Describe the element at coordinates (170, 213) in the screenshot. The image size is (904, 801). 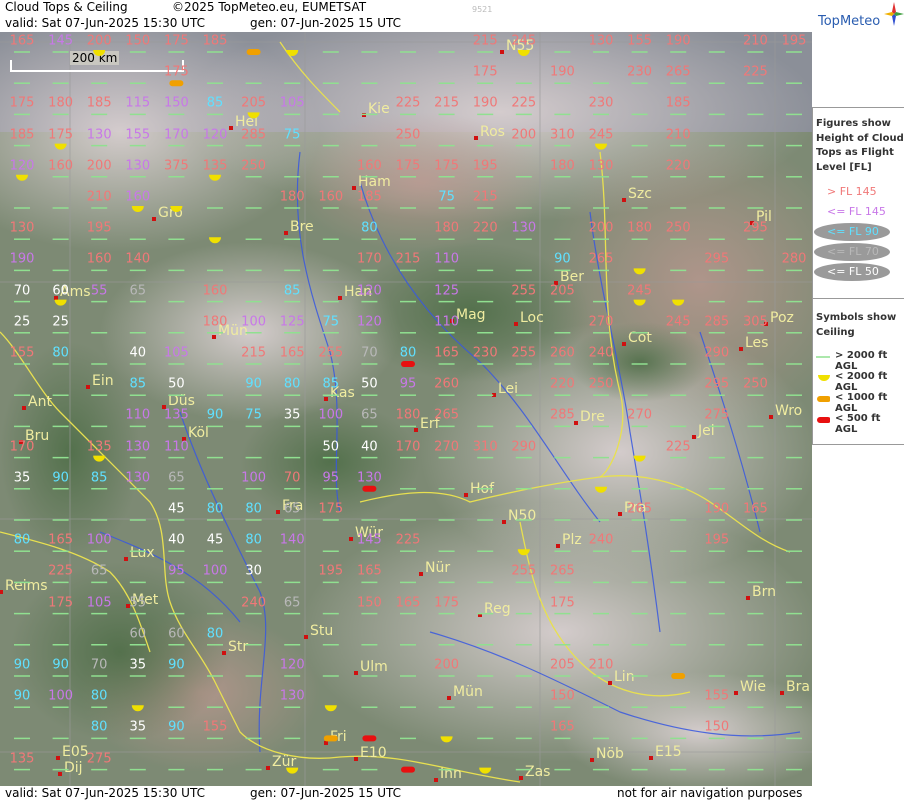
I see `city-label: Gro` at that location.